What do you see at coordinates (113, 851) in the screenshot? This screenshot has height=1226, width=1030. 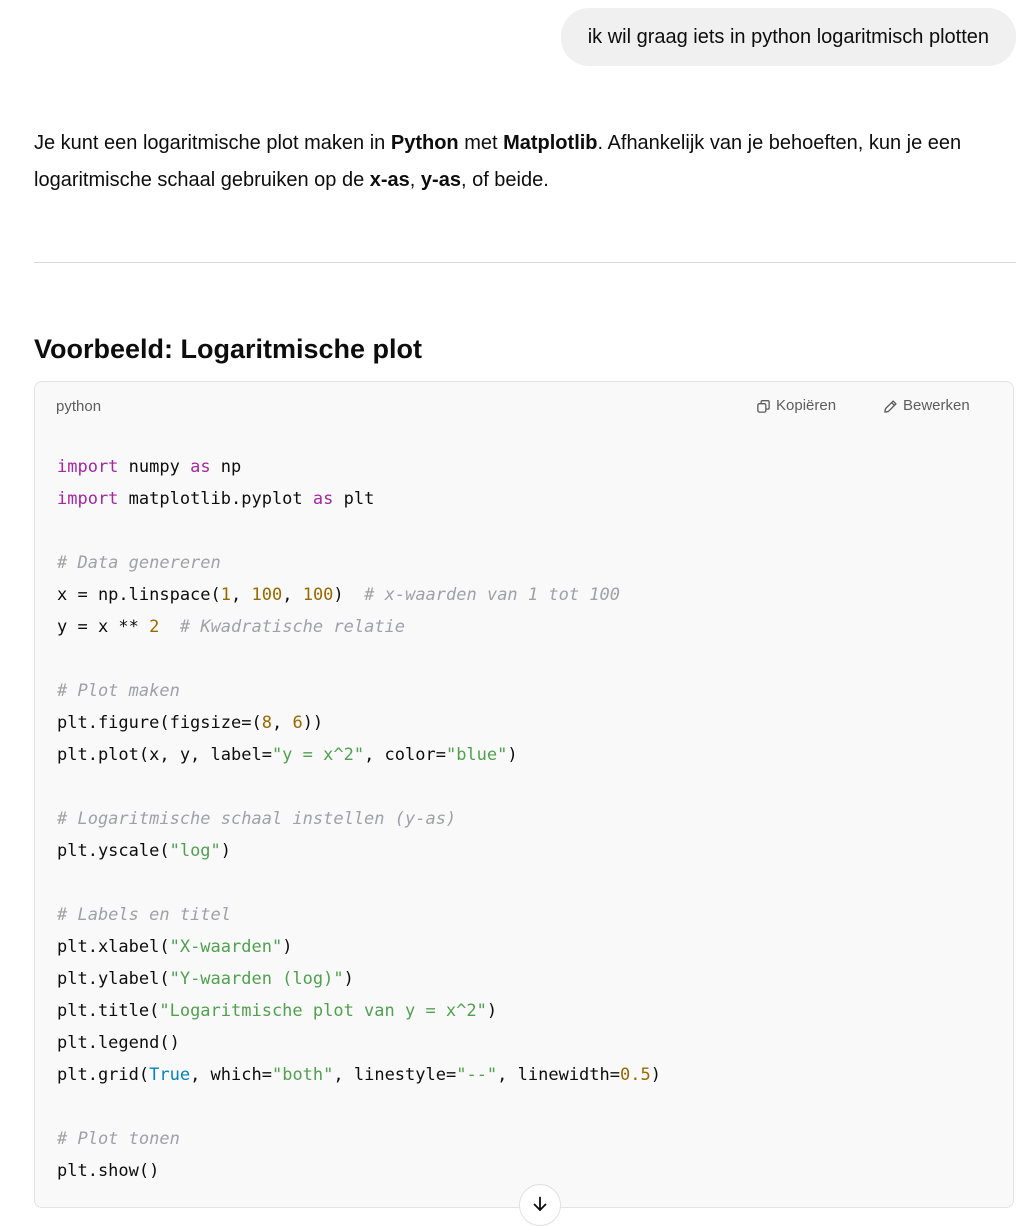 I see `code-token: plt.yscale(` at bounding box center [113, 851].